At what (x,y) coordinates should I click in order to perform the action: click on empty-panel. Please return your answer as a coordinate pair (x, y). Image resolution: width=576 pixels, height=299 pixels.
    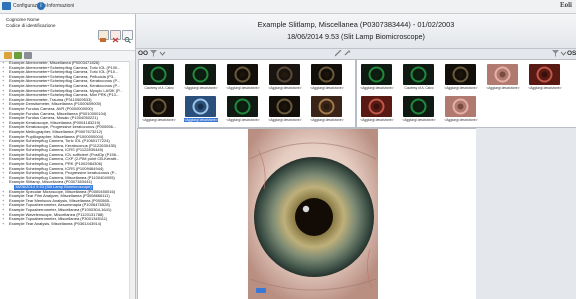
    Looking at the image, I should click on (526, 213).